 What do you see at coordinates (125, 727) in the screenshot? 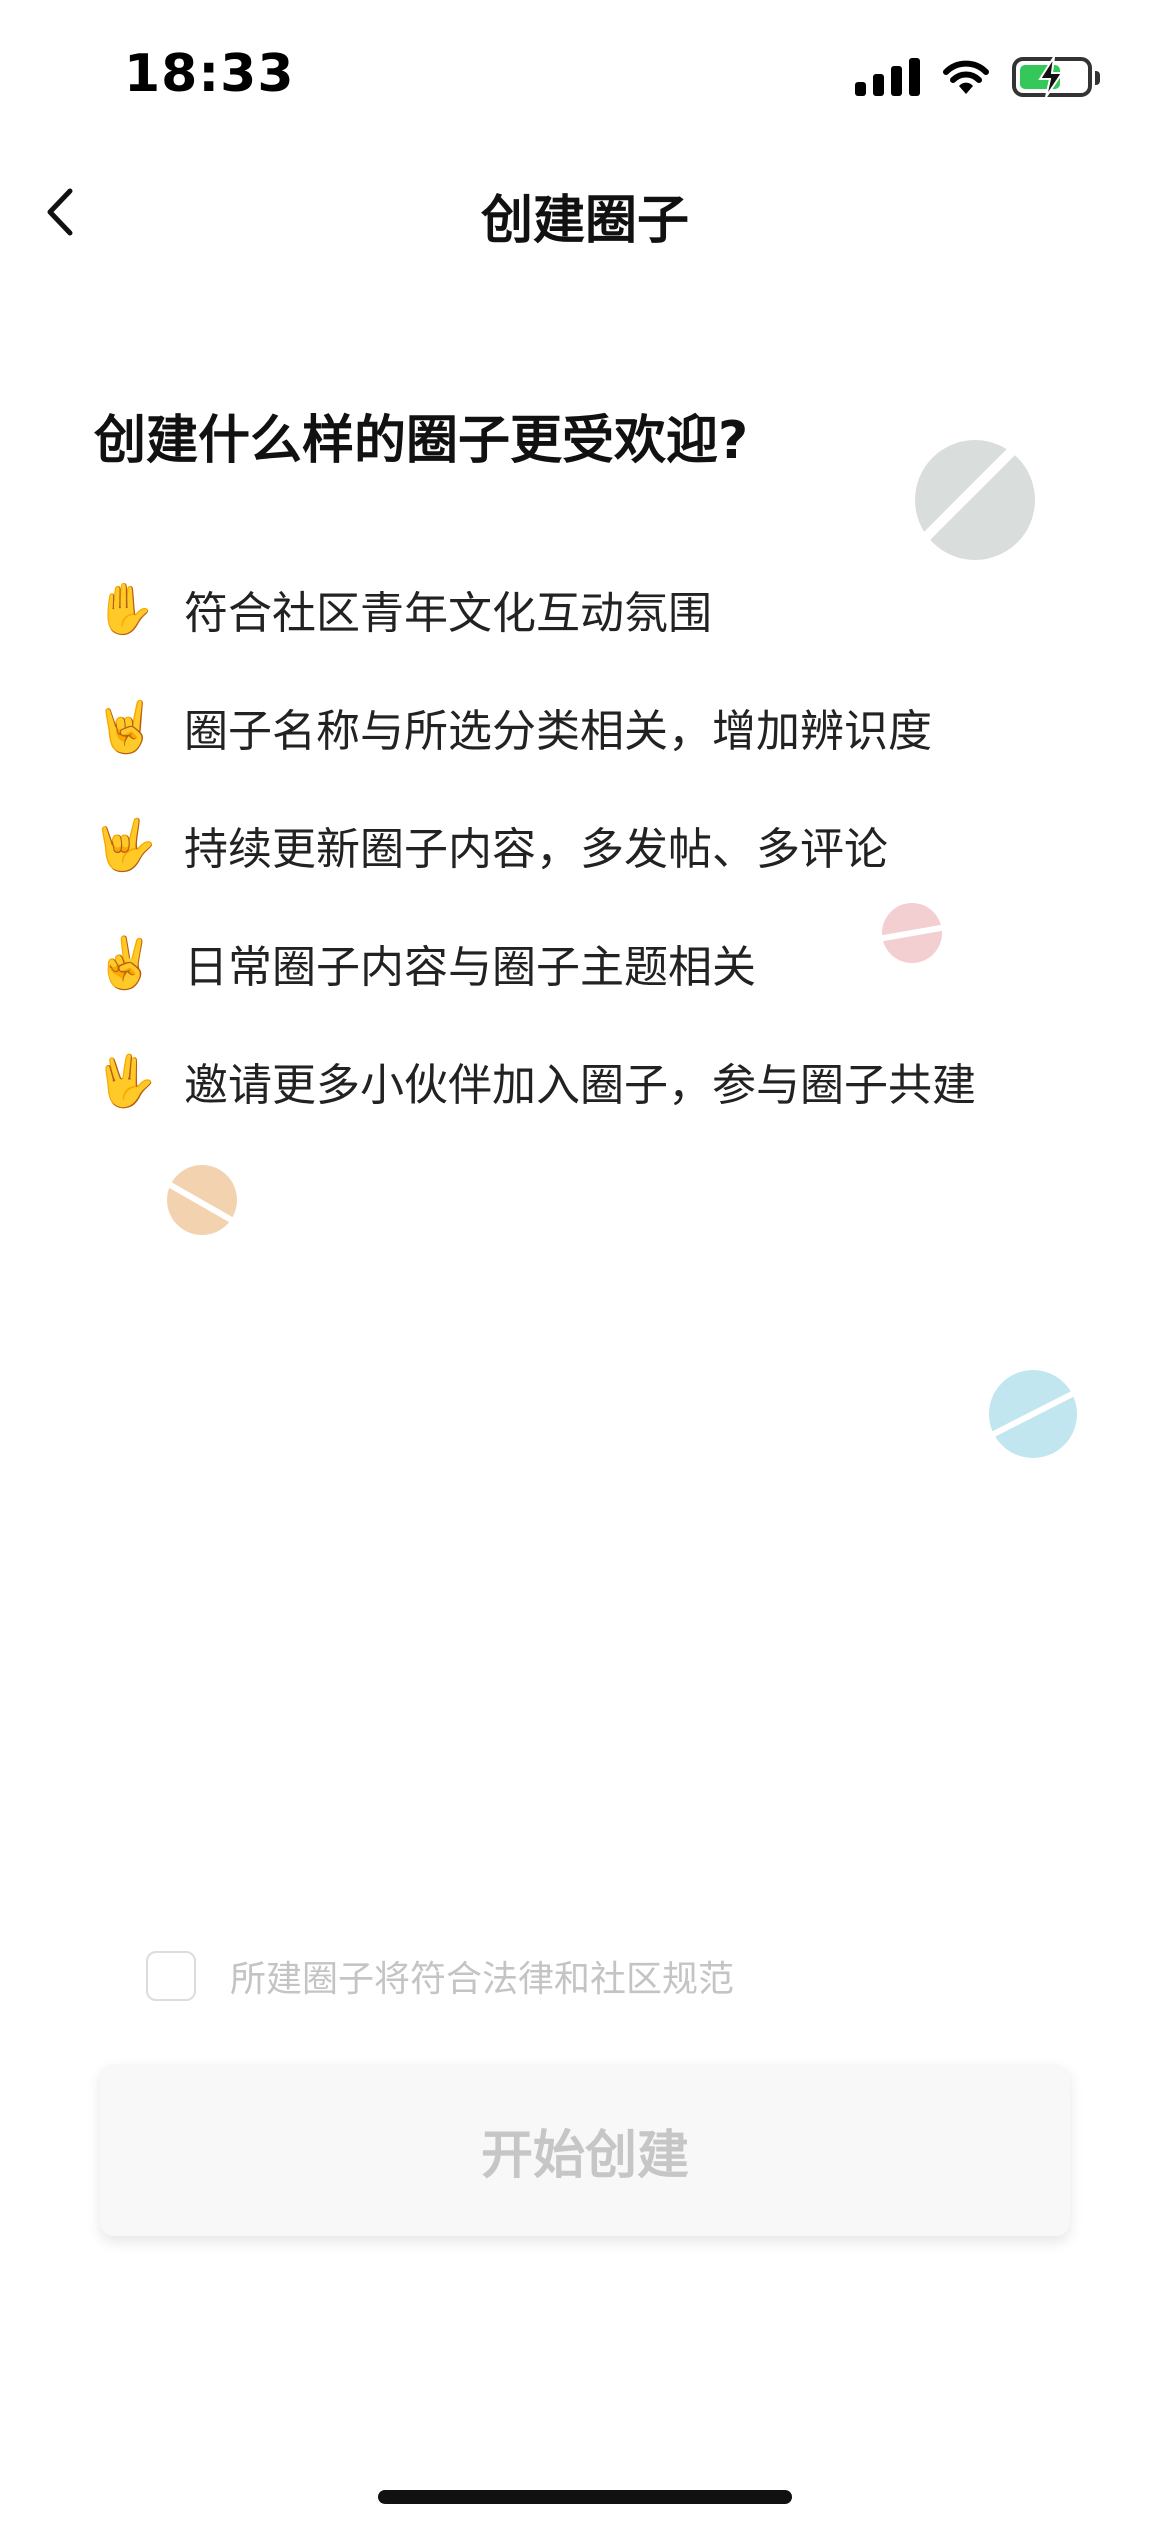
I see `rock-hand-icon: 🤘` at bounding box center [125, 727].